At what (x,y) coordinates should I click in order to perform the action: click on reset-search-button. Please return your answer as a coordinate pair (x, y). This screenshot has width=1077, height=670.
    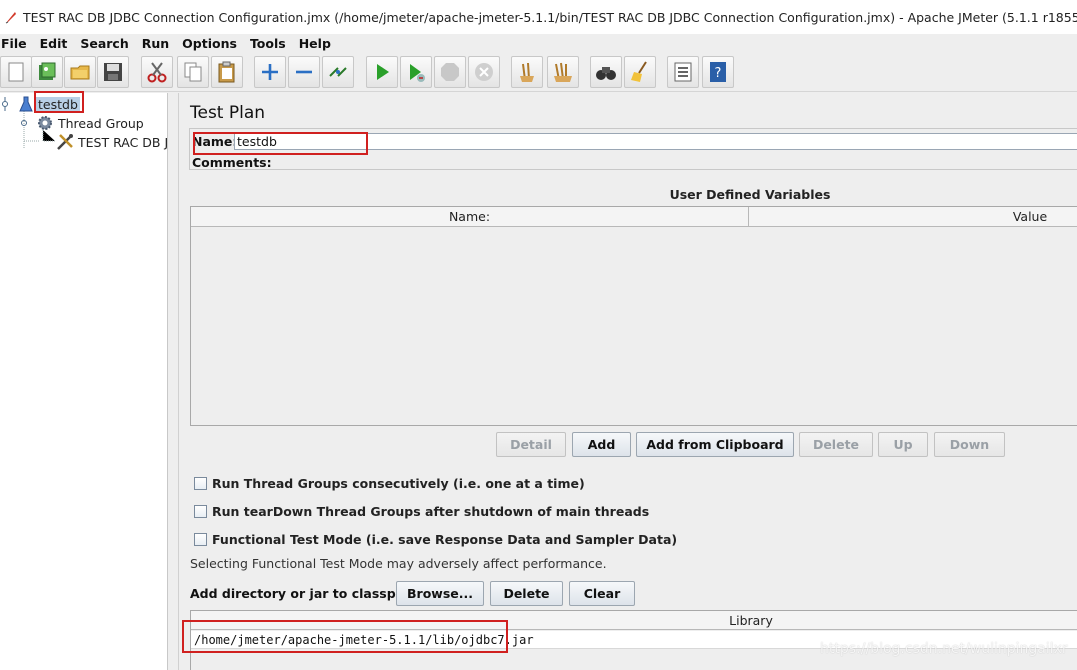
    Looking at the image, I should click on (640, 72).